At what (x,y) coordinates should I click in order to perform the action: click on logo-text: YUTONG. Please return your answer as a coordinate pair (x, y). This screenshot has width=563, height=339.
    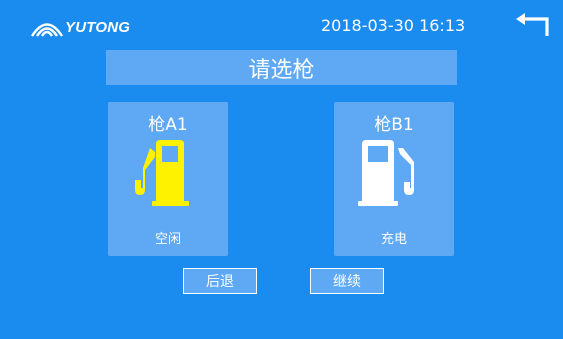
    Looking at the image, I should click on (98, 27).